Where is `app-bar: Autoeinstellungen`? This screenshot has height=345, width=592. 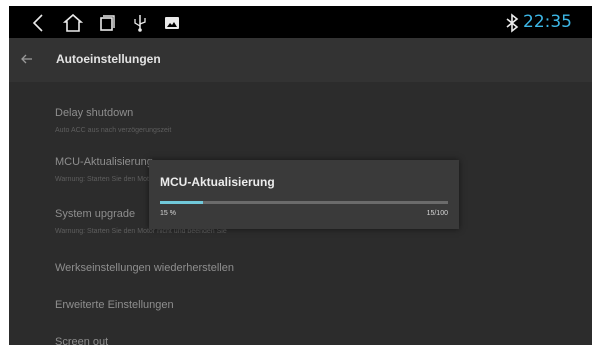
app-bar: Autoeinstellungen is located at coordinates (300, 60).